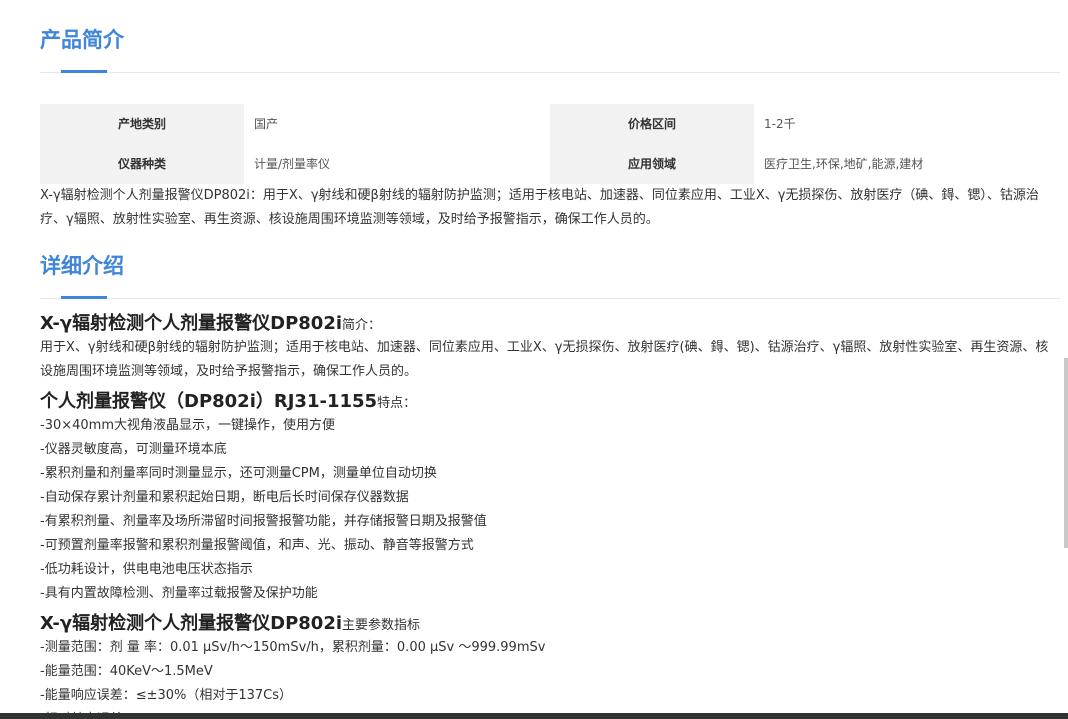  Describe the element at coordinates (652, 124) in the screenshot. I see `param-label-price: 价格区间` at that location.